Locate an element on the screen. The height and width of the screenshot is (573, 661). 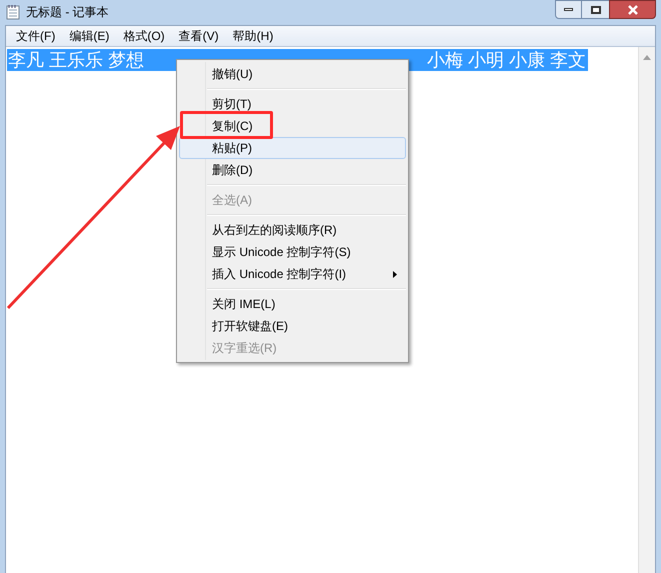
menu-item: 关闭 IME(L) is located at coordinates (292, 304).